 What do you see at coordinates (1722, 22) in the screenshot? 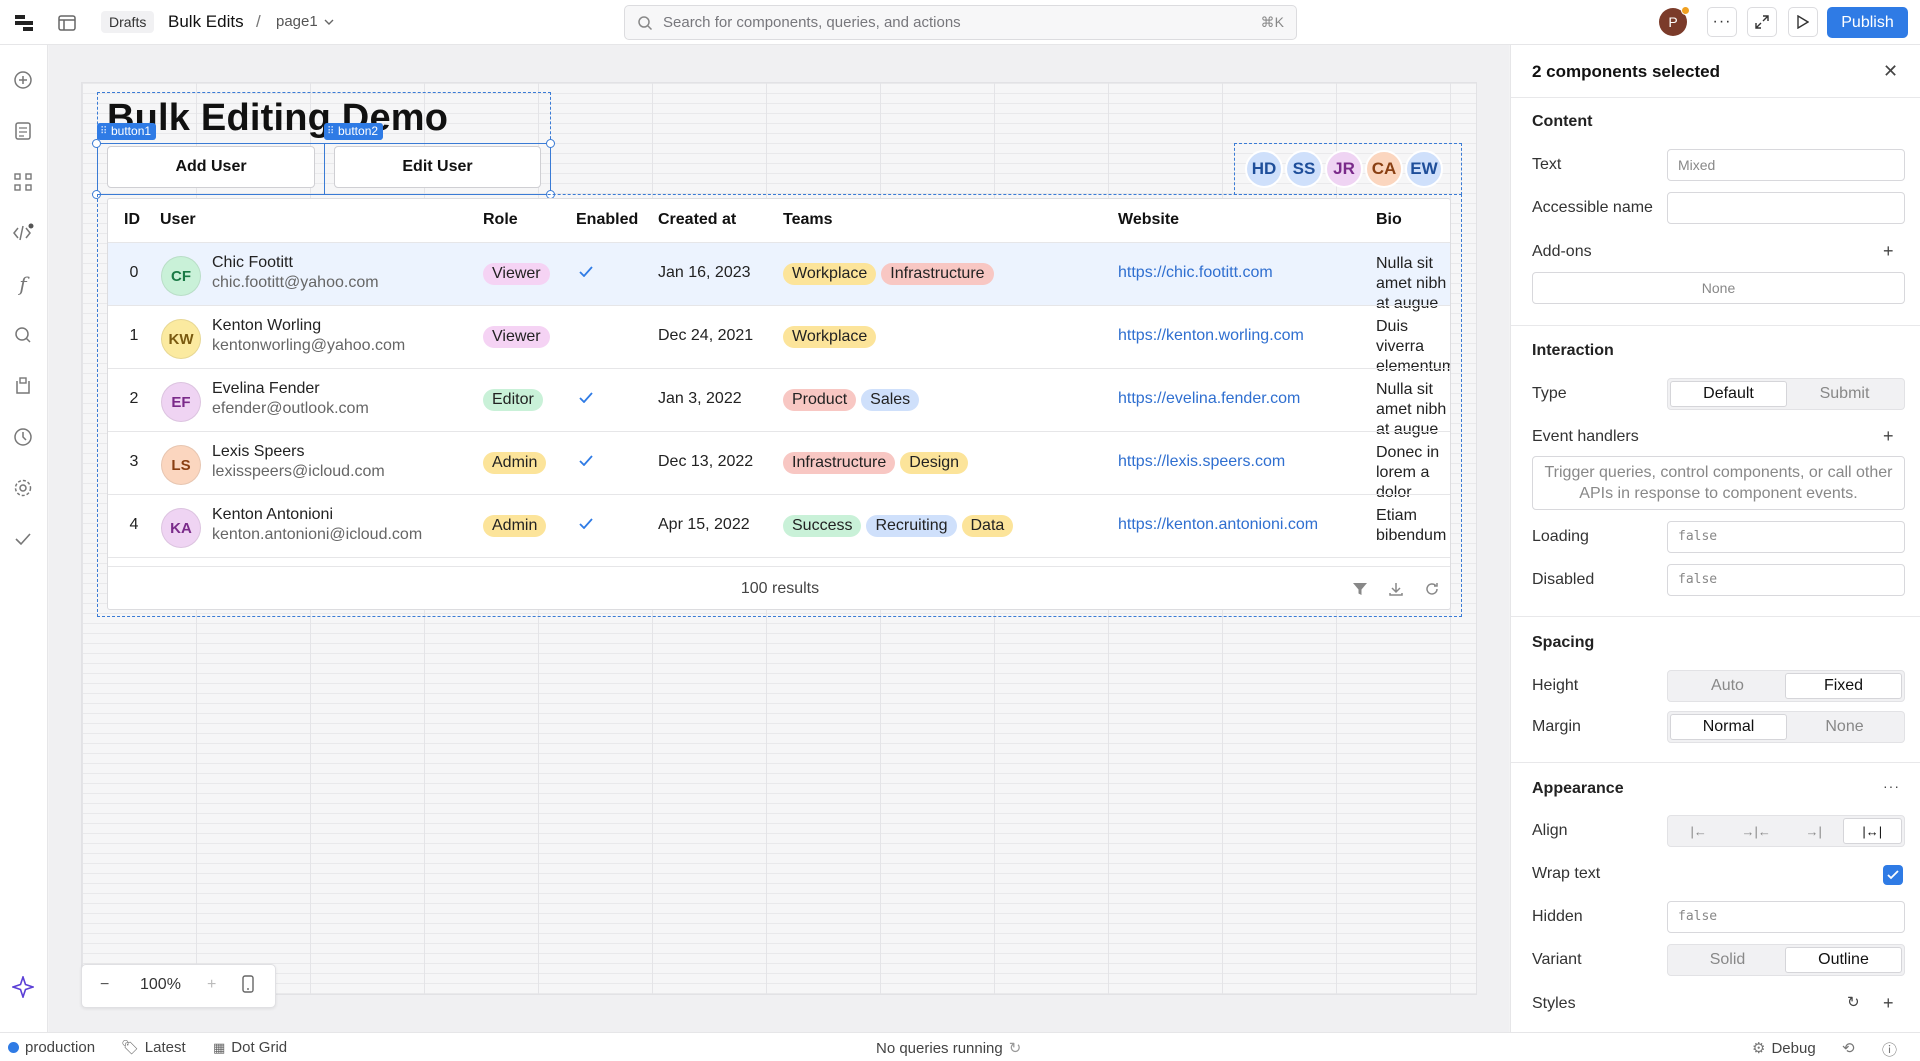
I see `more-menu-button: ···` at bounding box center [1722, 22].